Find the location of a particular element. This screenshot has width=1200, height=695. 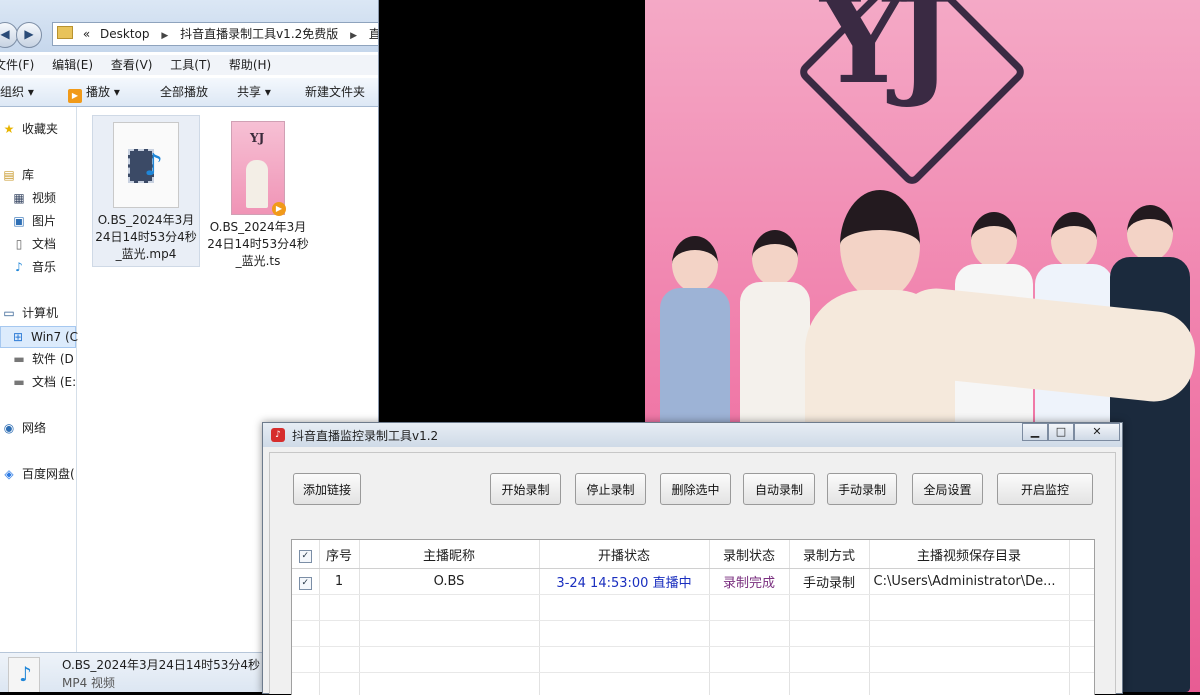

address-bar: « Desktop ▶ 抖音直播录制工具v1.2免费版 ▶ 直播 is located at coordinates (215, 34).